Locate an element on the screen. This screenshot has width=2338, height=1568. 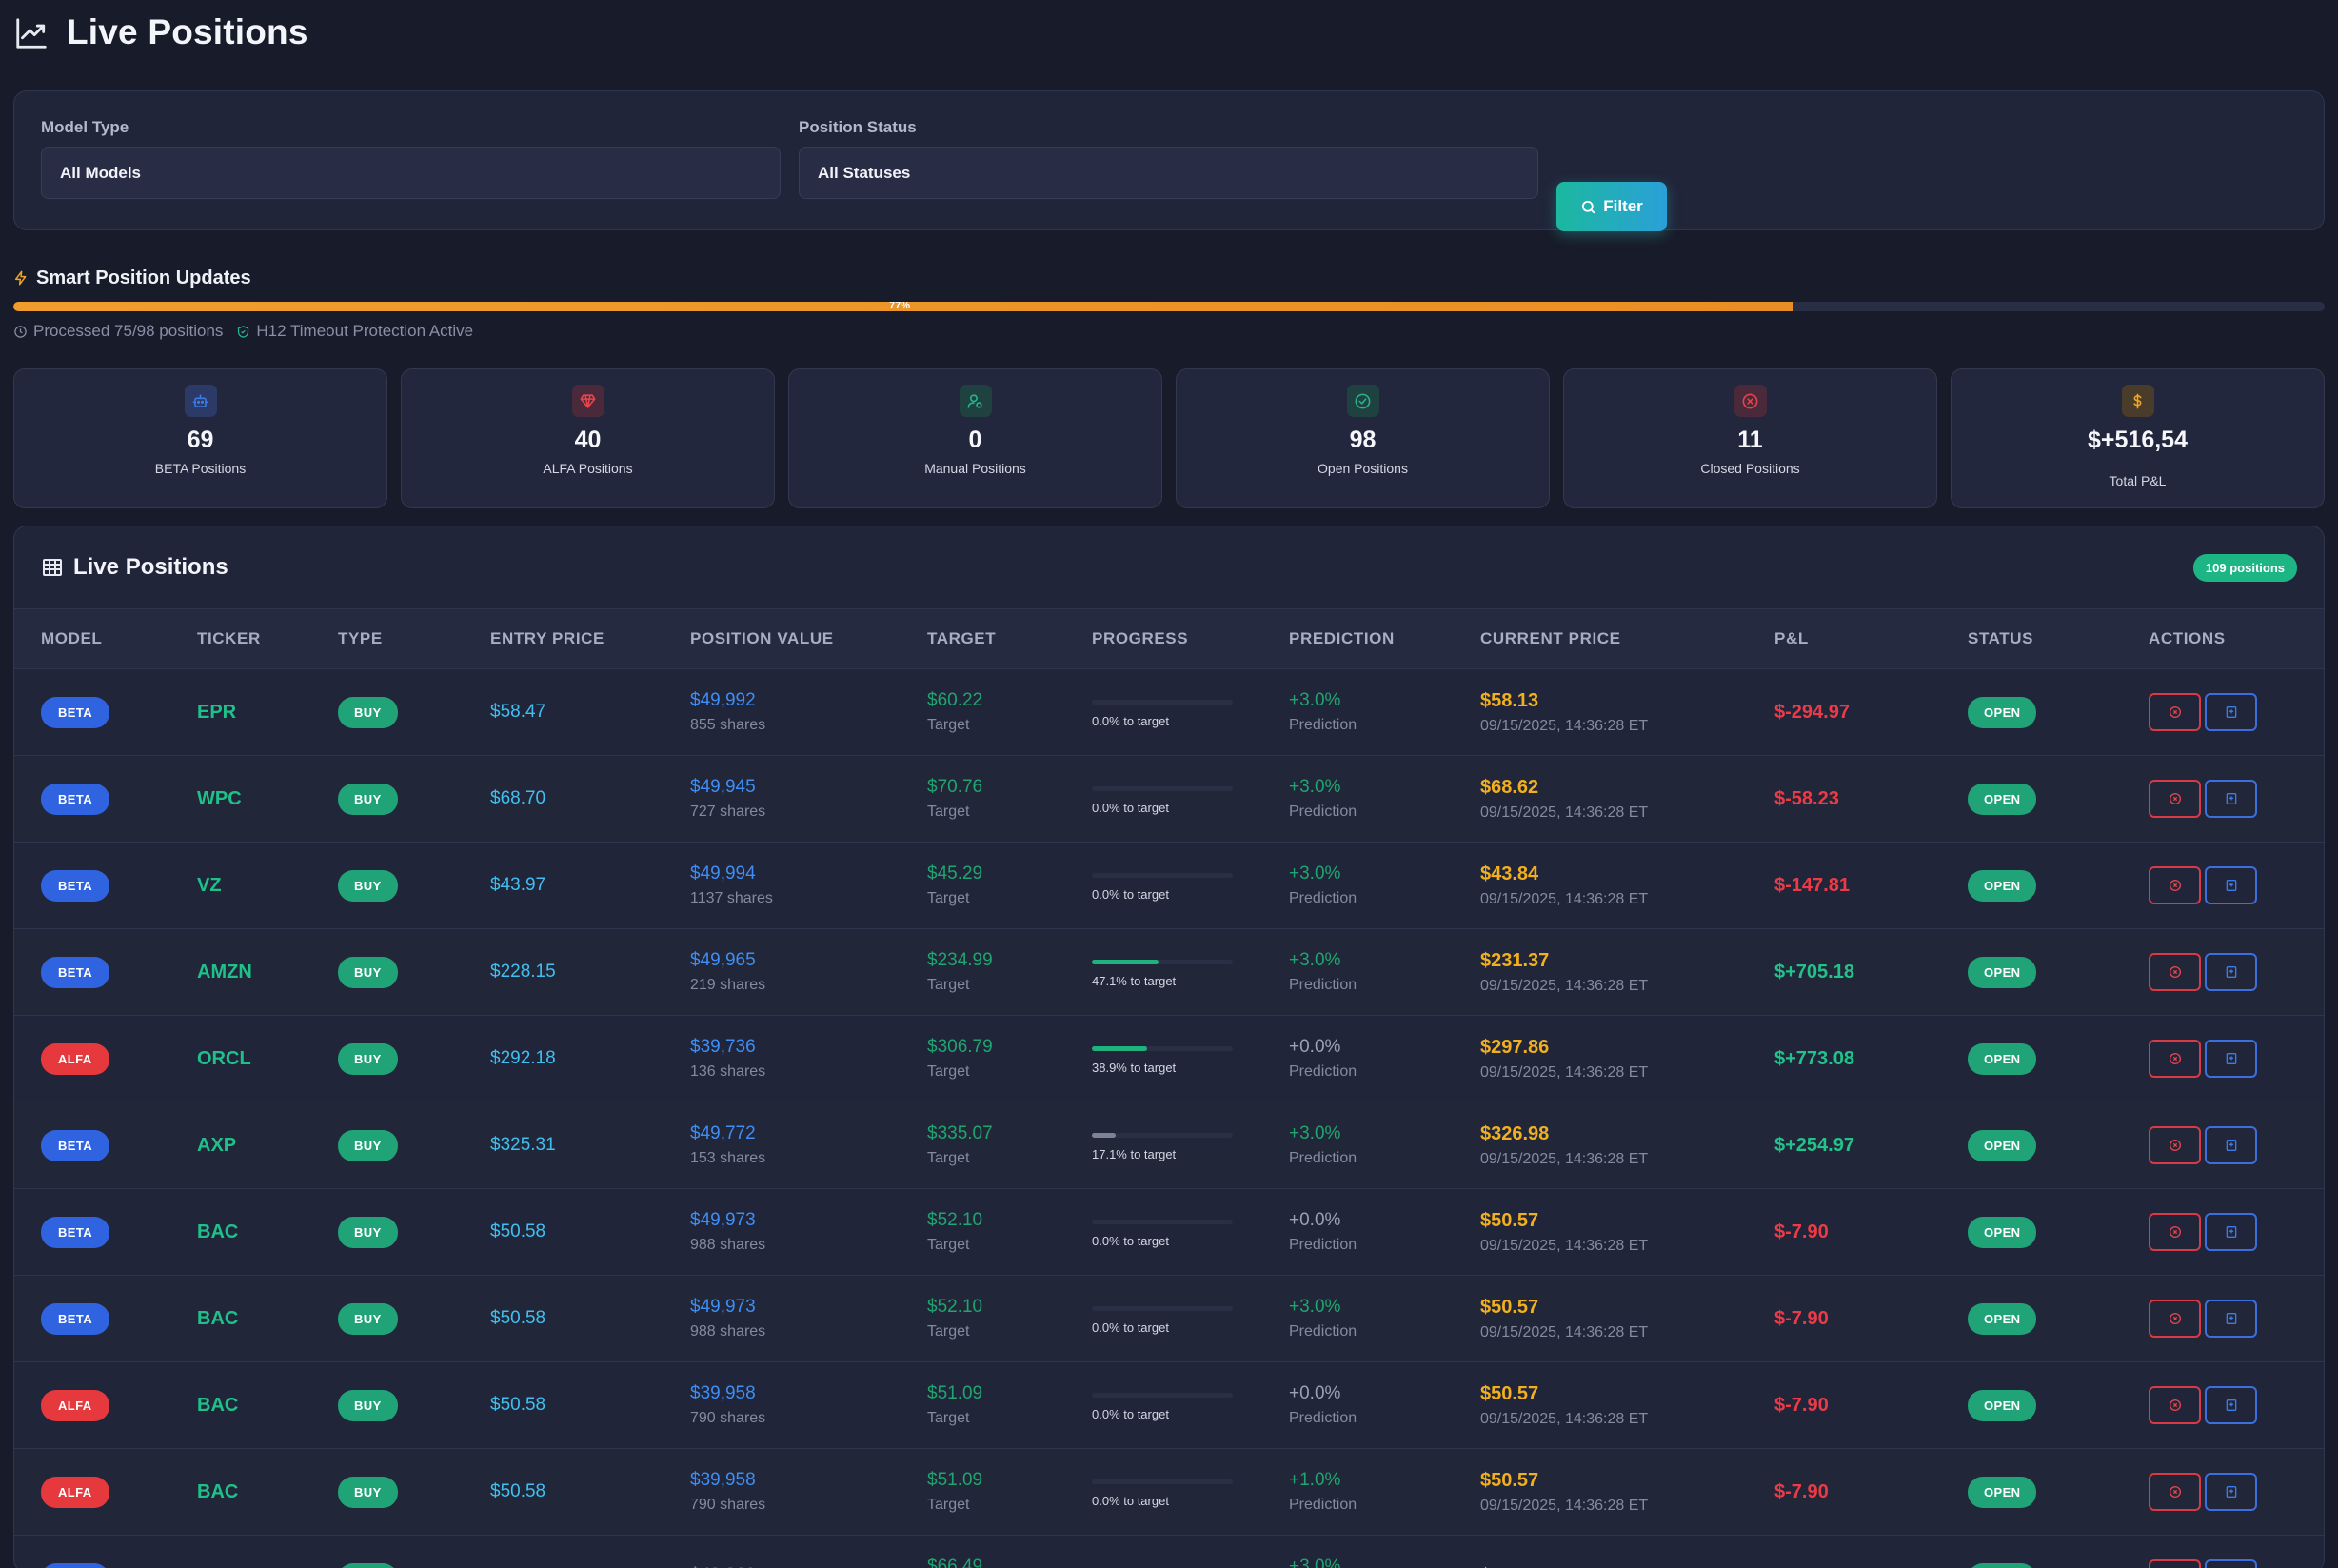
stat-value: 11 is located at coordinates (1750, 440).